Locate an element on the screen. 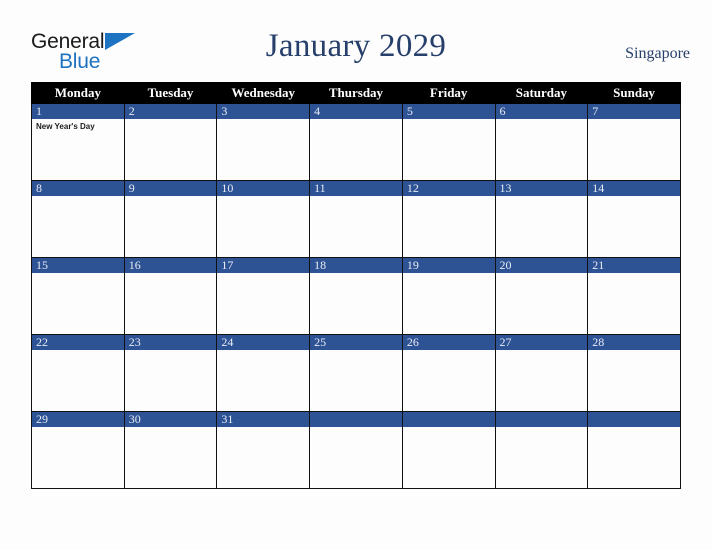 The height and width of the screenshot is (550, 712). day-cell-content: 9 is located at coordinates (170, 219).